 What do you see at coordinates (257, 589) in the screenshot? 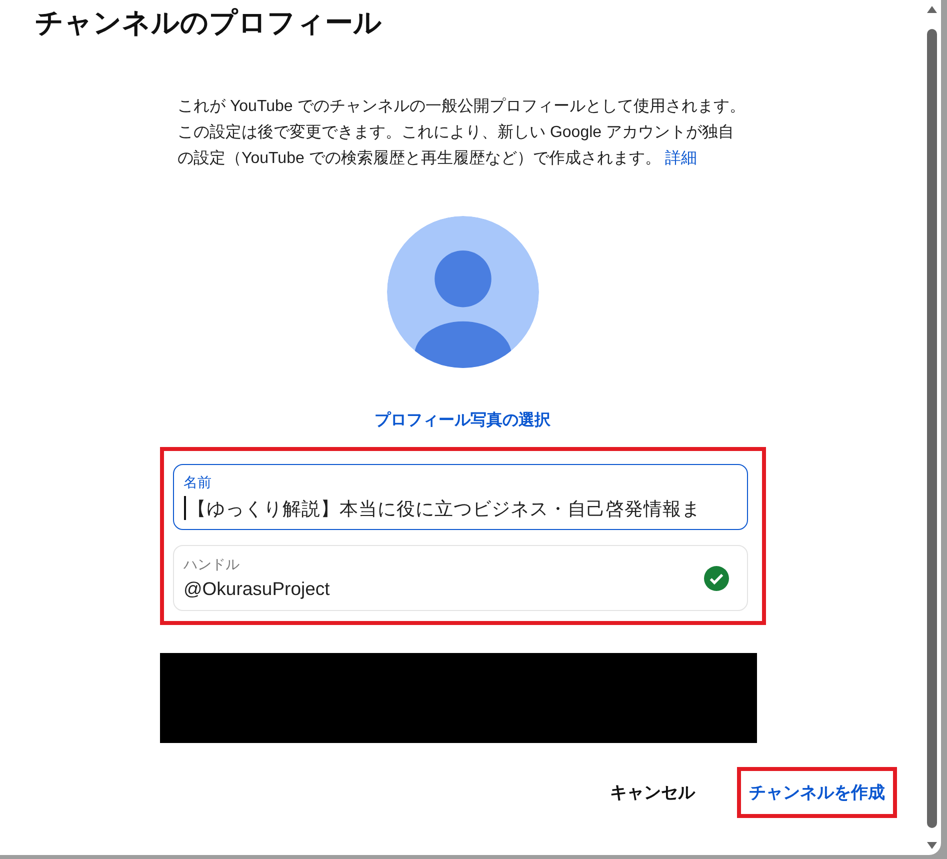
I see `field-value: @OkurasuProject` at bounding box center [257, 589].